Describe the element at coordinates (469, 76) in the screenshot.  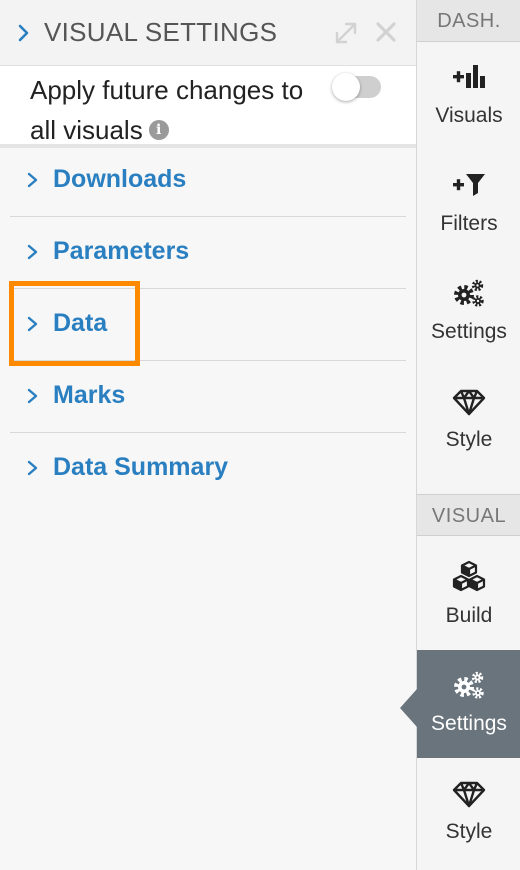
I see `add-visual-icon` at that location.